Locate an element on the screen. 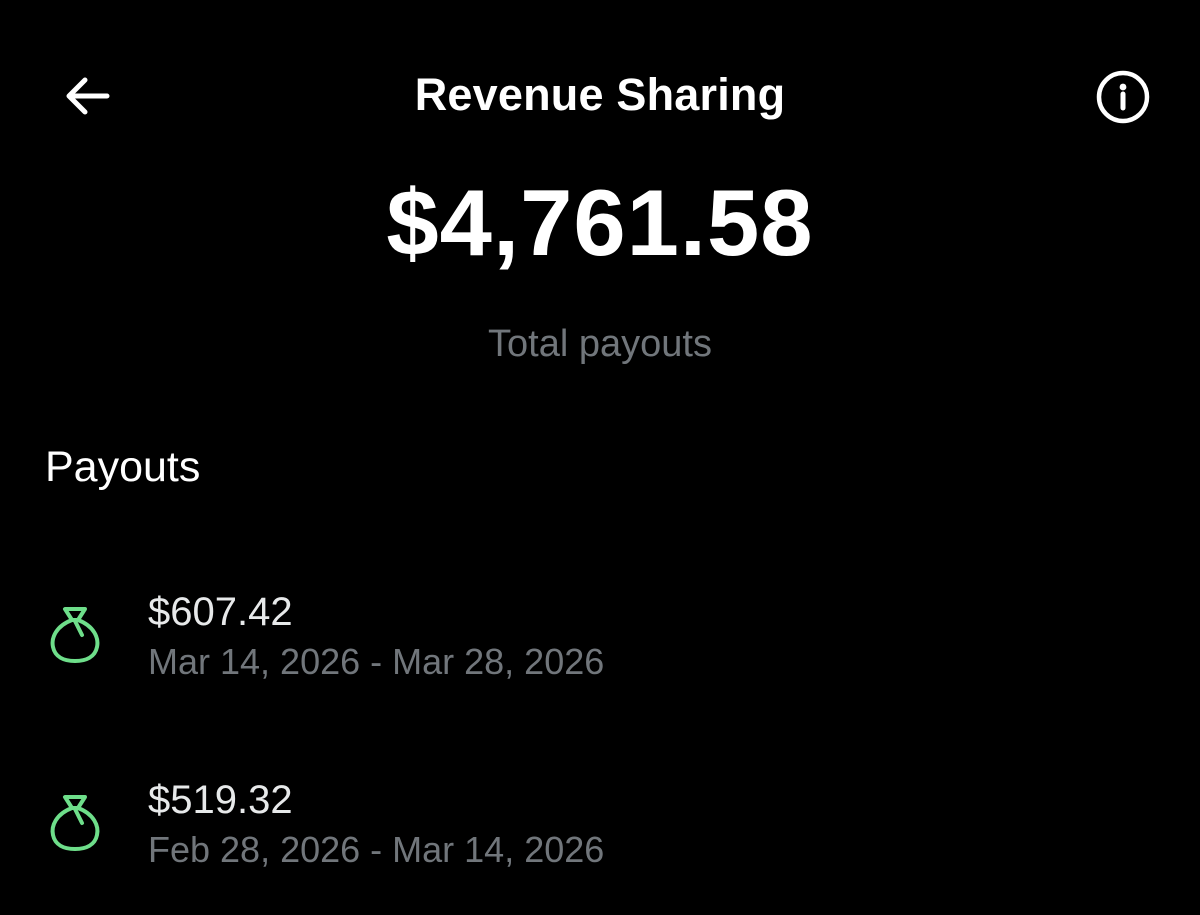 The height and width of the screenshot is (915, 1200). total-payouts-amount: $4,761.58 is located at coordinates (600, 222).